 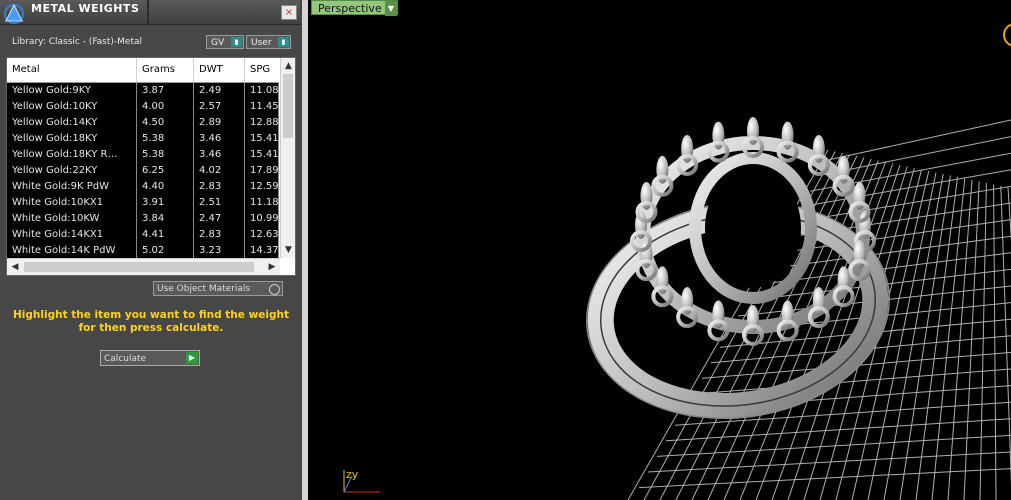 What do you see at coordinates (165, 235) in the screenshot?
I see `cell-grams: 4.41` at bounding box center [165, 235].